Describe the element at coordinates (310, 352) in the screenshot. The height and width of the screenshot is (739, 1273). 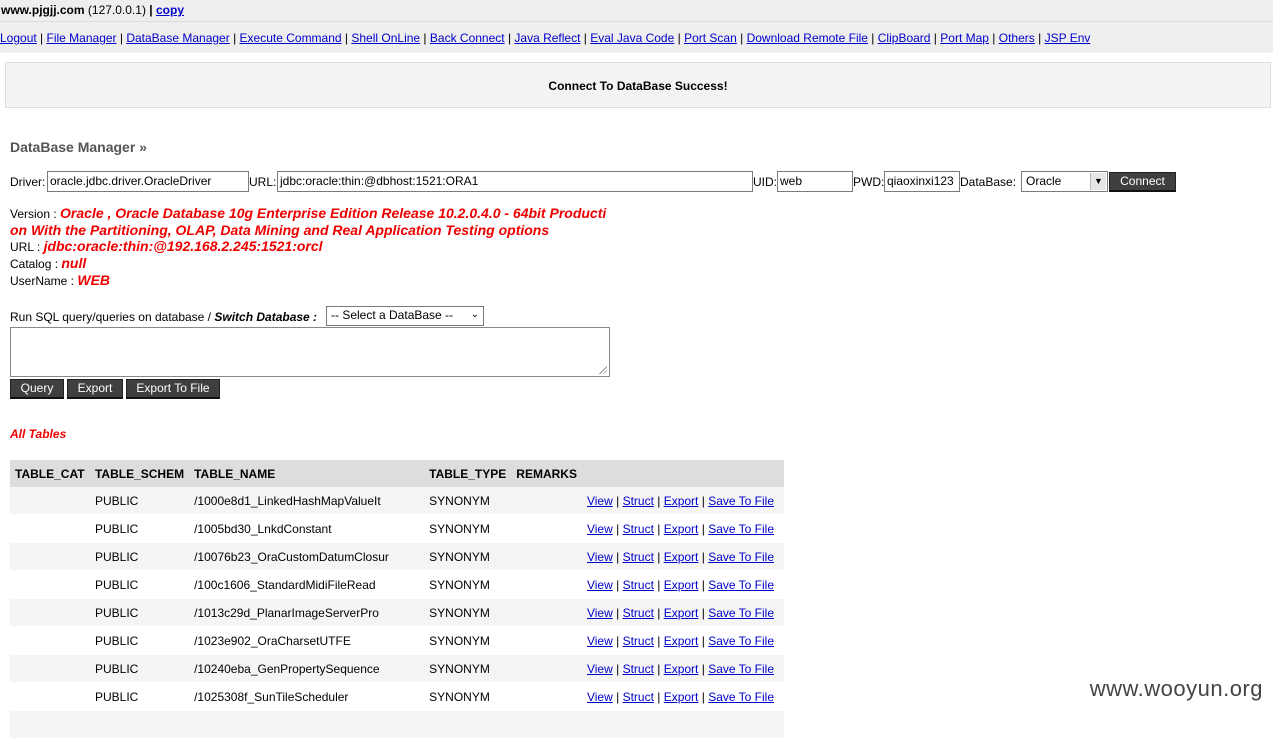
I see `sql-query-textarea` at that location.